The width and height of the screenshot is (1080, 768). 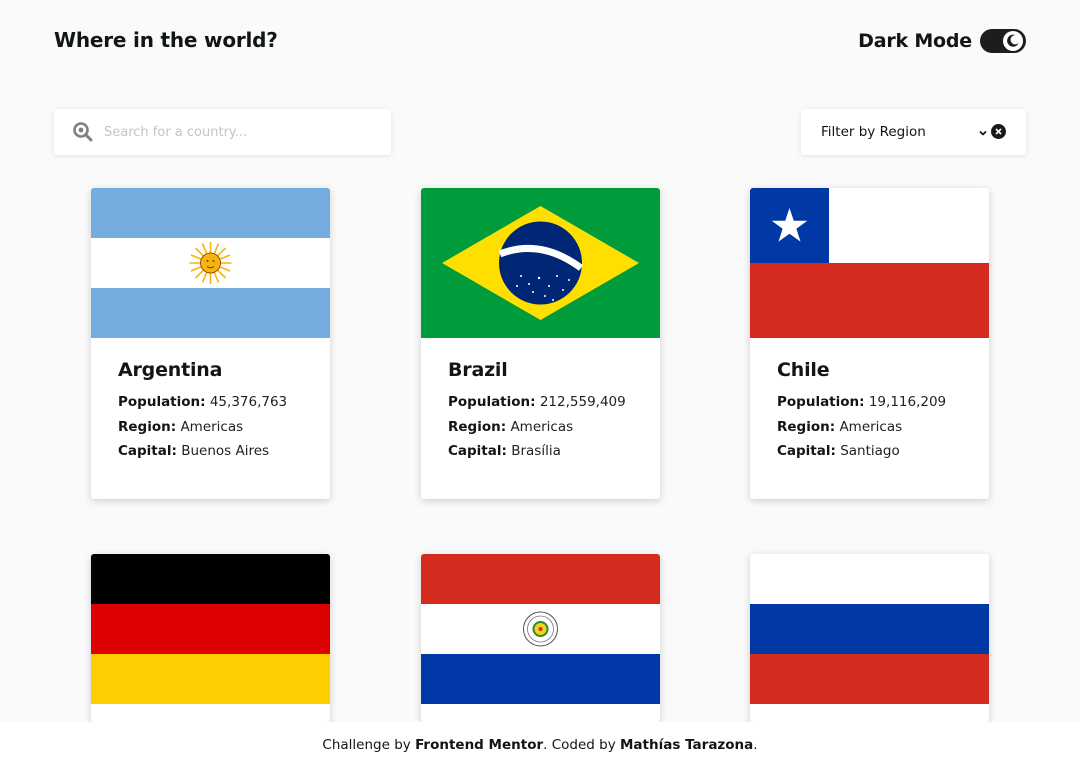 What do you see at coordinates (579, 745) in the screenshot?
I see `footer-middle: . Coded by` at bounding box center [579, 745].